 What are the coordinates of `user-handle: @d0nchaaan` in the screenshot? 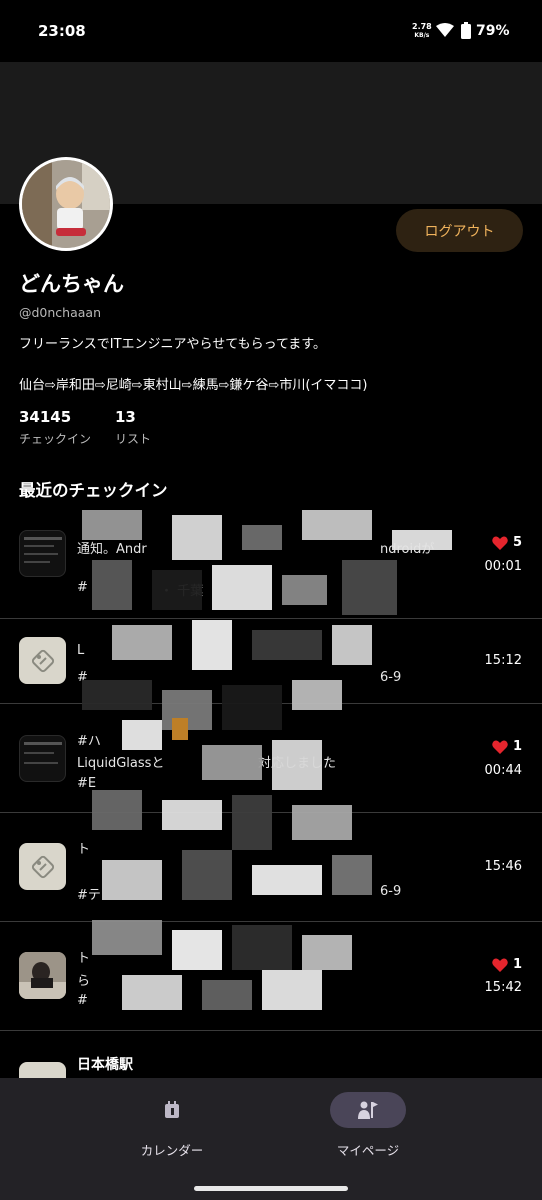 It's located at (60, 312).